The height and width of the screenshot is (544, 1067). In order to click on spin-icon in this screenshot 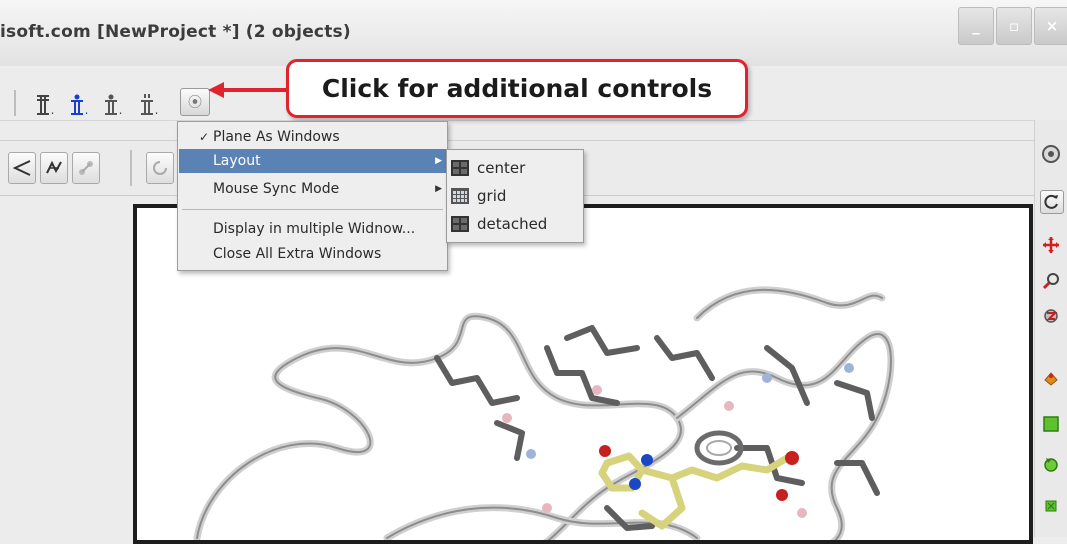, I will do `click(1051, 316)`.